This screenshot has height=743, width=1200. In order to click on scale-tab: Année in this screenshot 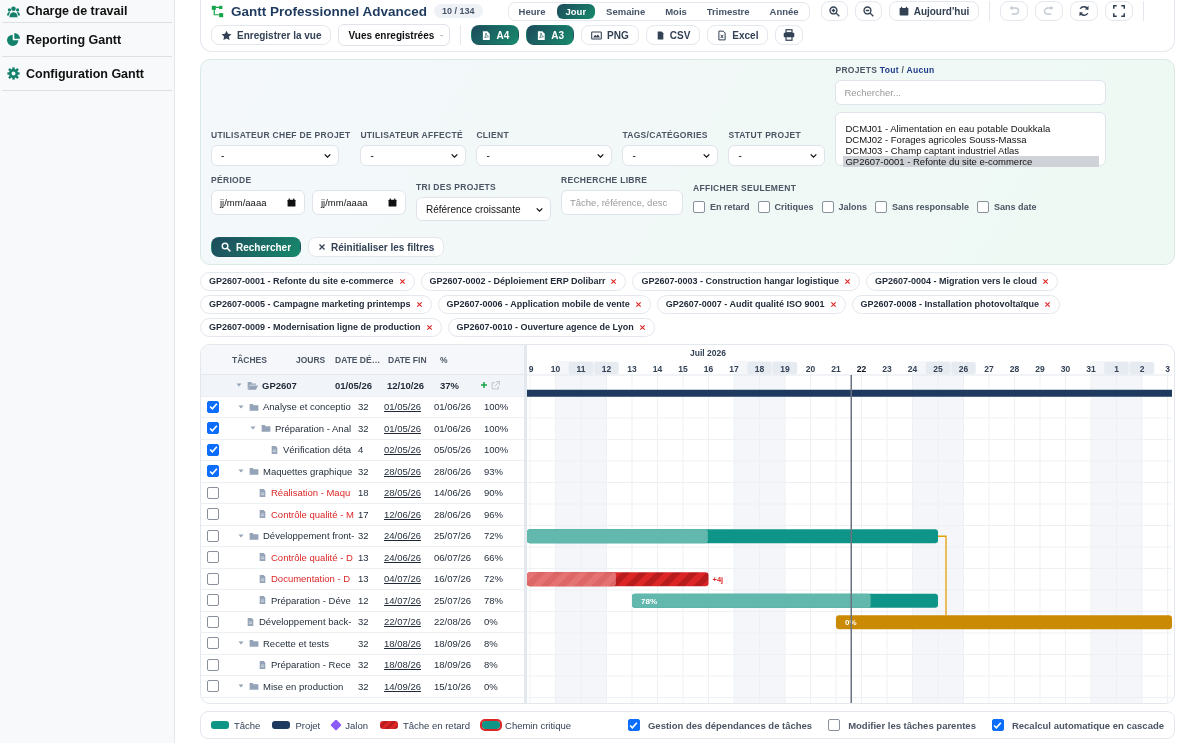, I will do `click(784, 11)`.